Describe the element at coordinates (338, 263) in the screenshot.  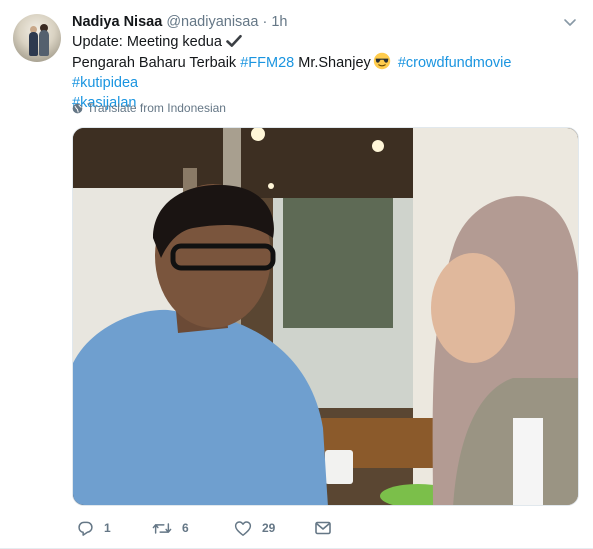
I see `photo-tree` at that location.